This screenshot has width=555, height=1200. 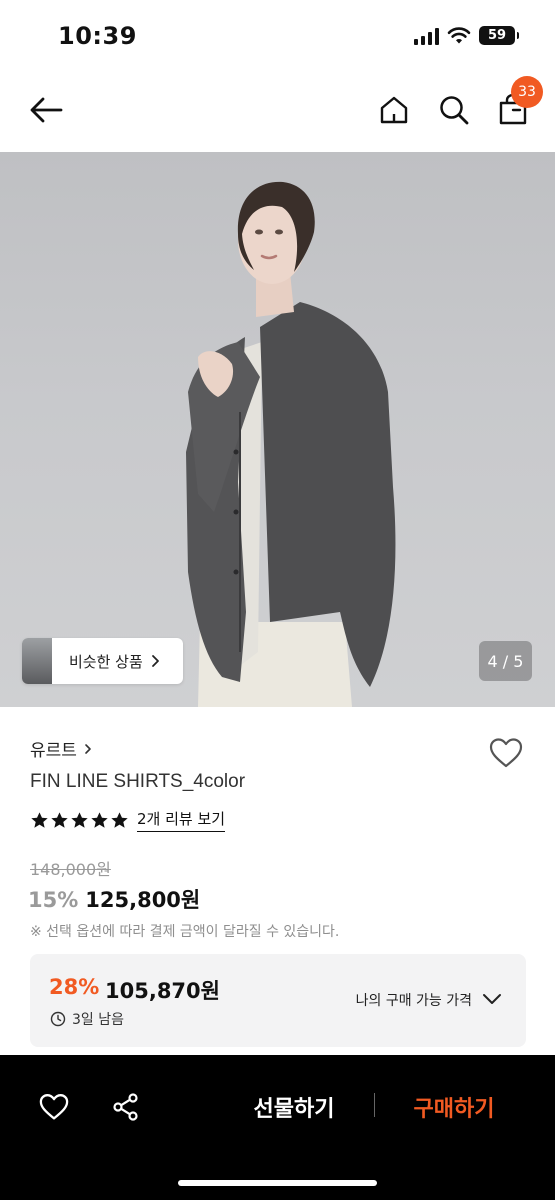 What do you see at coordinates (277, 111) in the screenshot?
I see `top-nav` at bounding box center [277, 111].